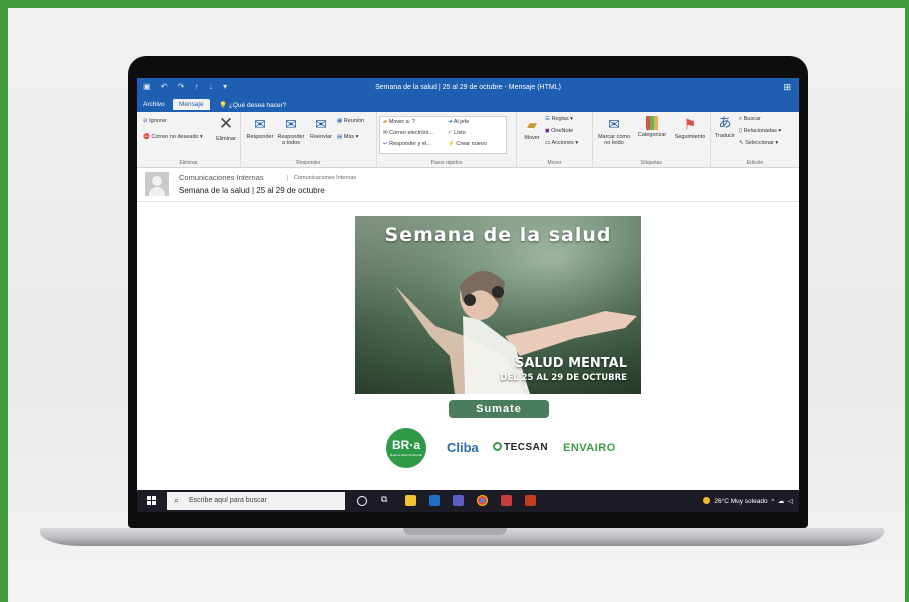 Image resolution: width=909 pixels, height=602 pixels. What do you see at coordinates (188, 163) in the screenshot?
I see `group-label: Eliminar` at bounding box center [188, 163].